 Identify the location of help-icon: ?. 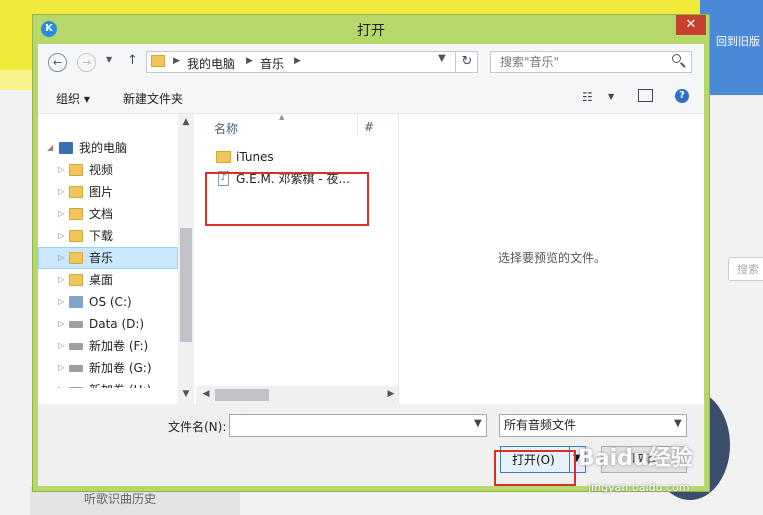
(682, 96).